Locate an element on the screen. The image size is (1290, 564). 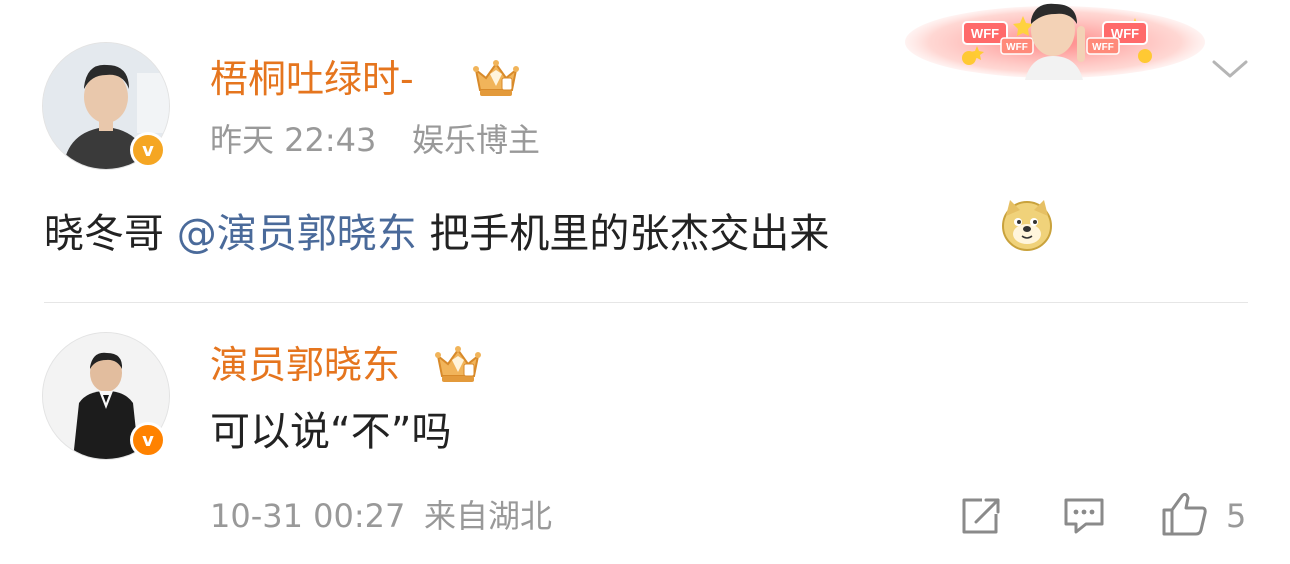
post-time: 昨天 22:43 is located at coordinates (293, 140).